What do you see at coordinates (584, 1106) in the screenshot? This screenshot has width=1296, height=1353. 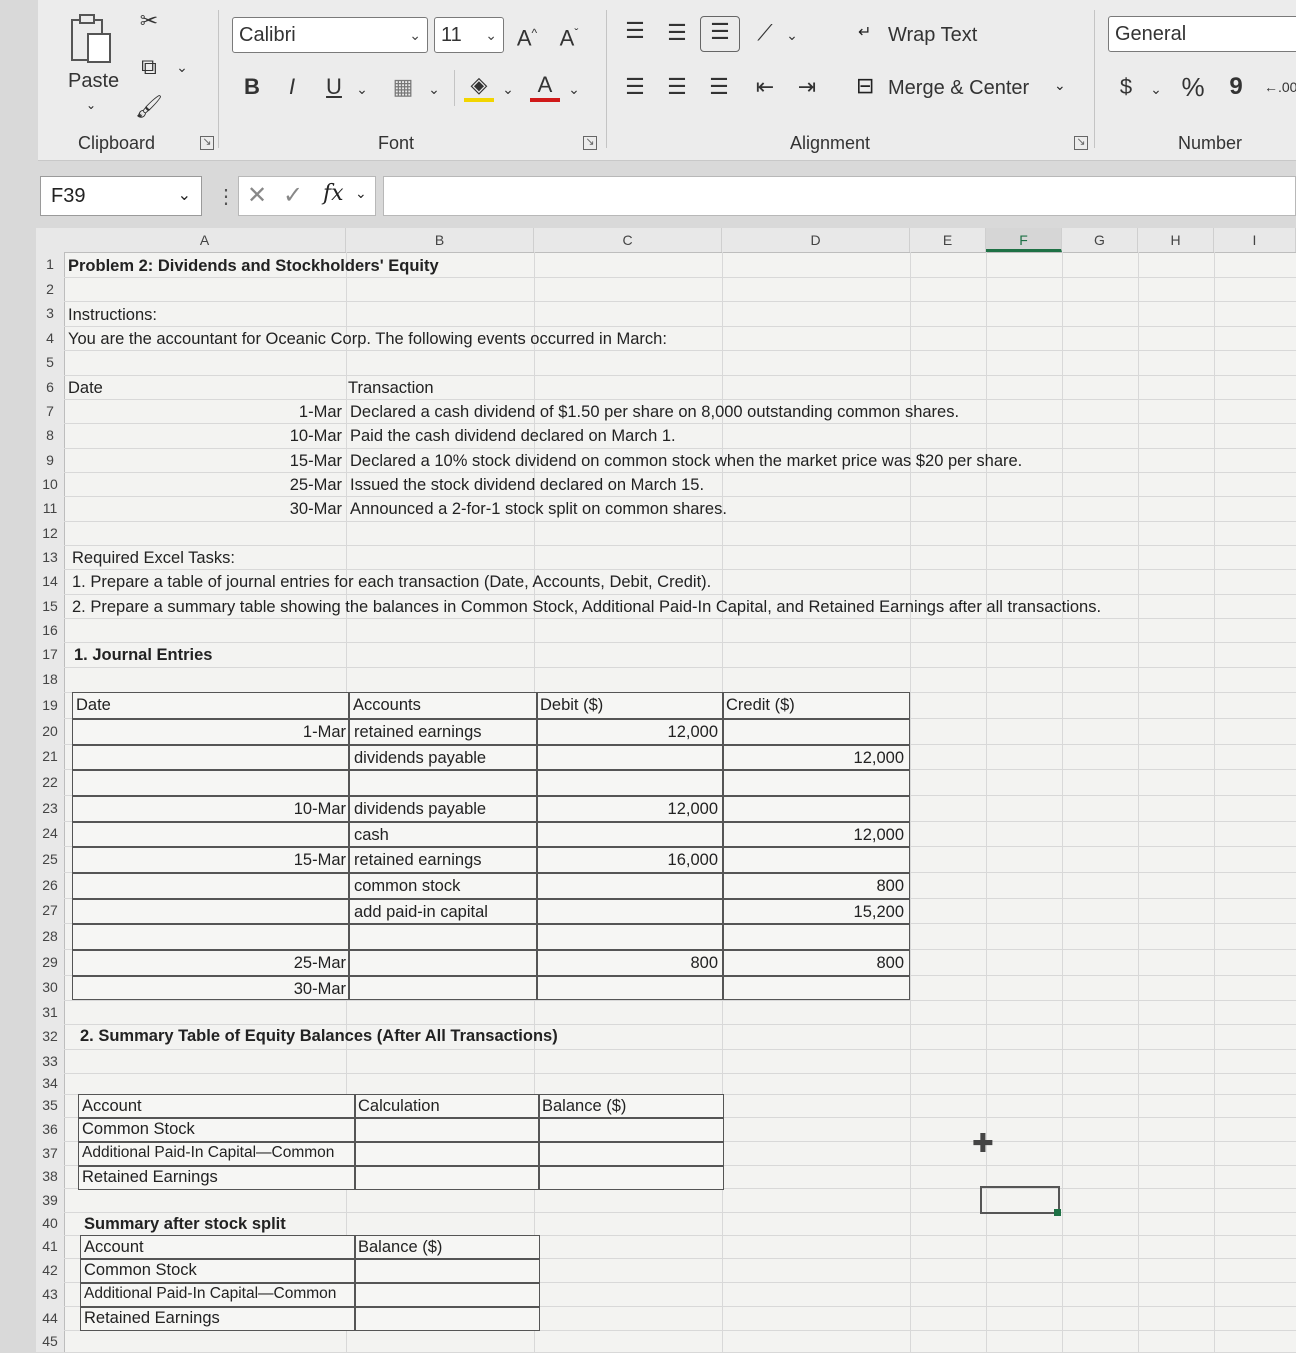 I see `summary-header-balance: Balance ($)` at bounding box center [584, 1106].